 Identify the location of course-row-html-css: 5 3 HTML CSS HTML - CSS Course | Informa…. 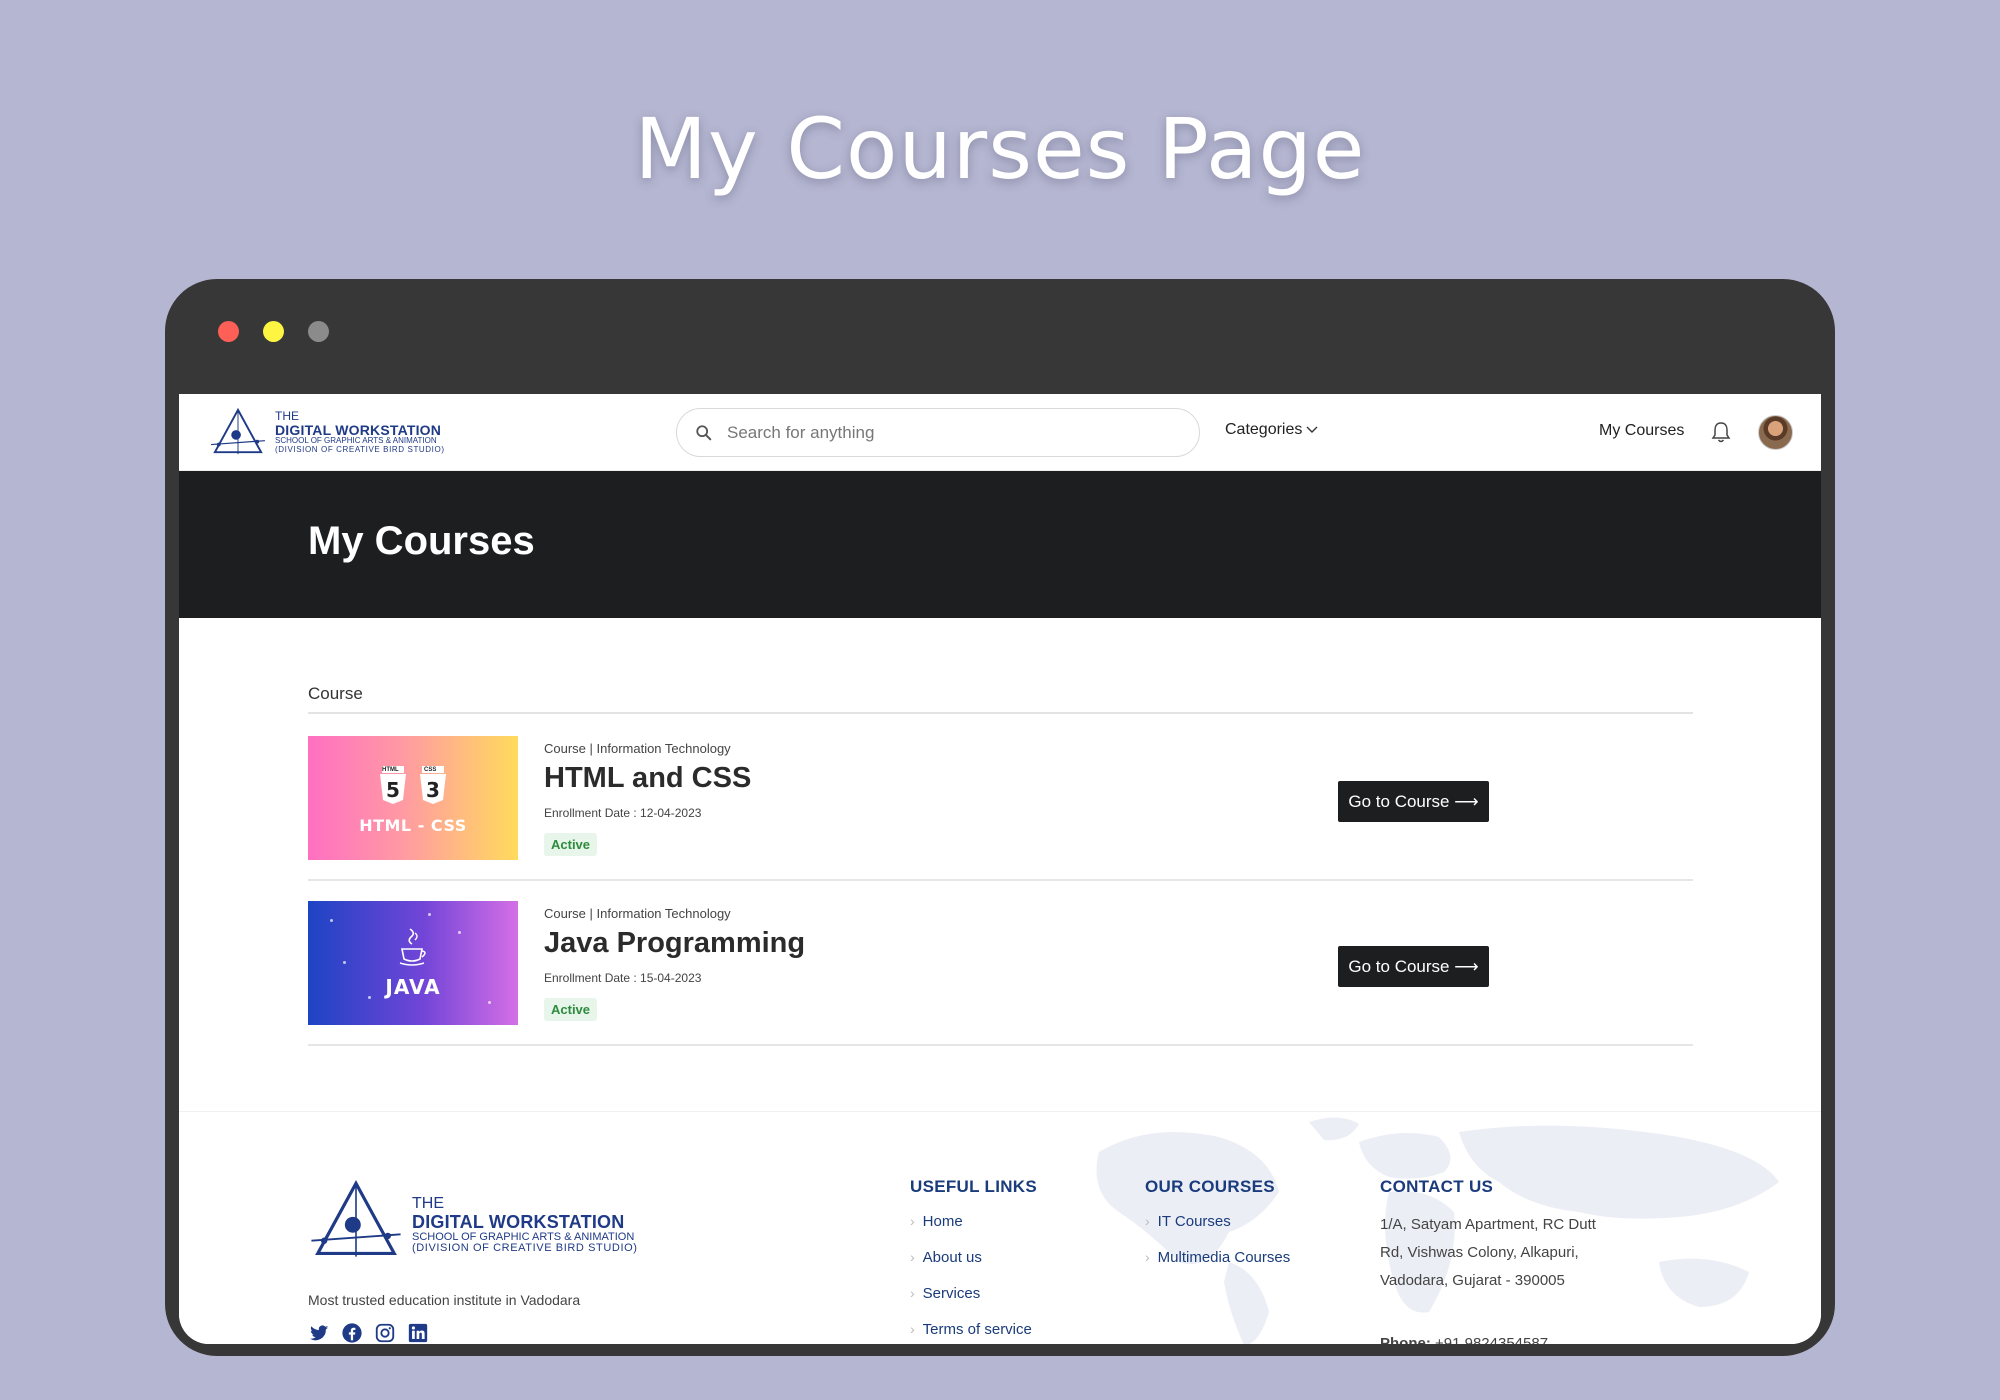
(1000, 798).